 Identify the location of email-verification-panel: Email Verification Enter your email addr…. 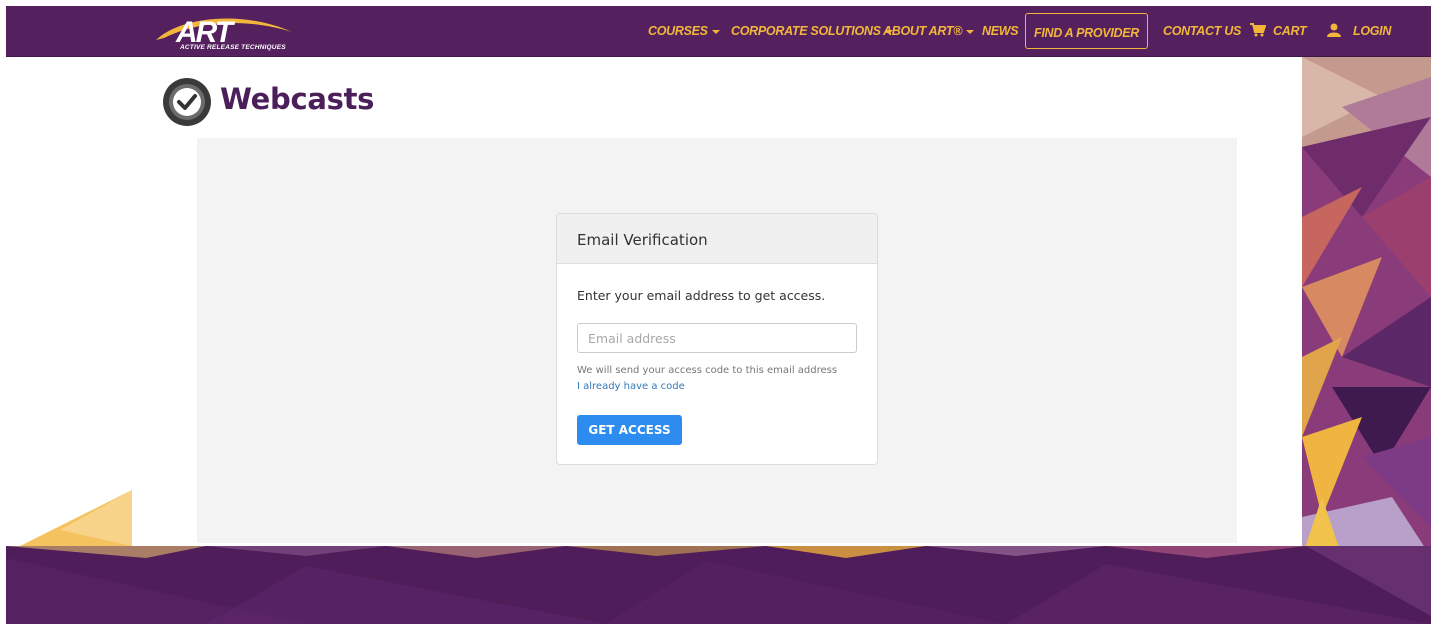
(717, 339).